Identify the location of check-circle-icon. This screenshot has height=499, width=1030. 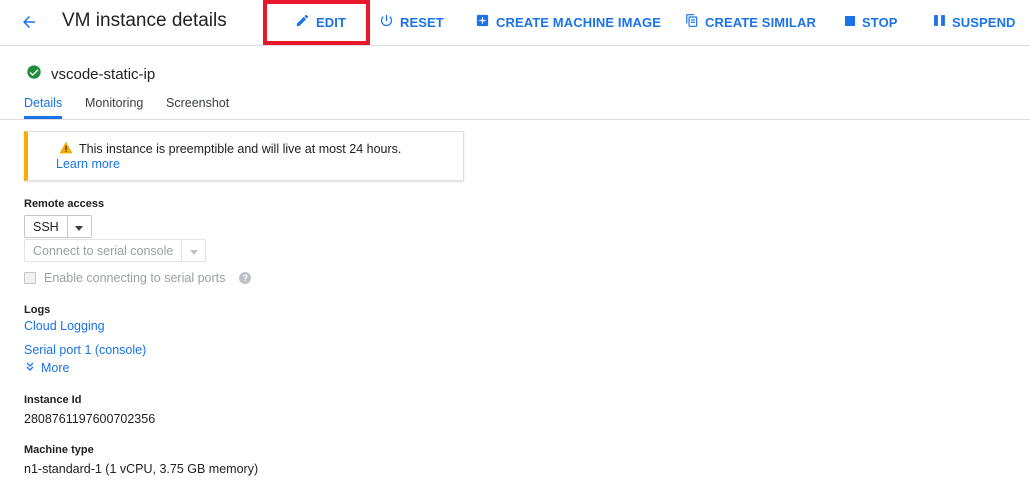
(34, 74).